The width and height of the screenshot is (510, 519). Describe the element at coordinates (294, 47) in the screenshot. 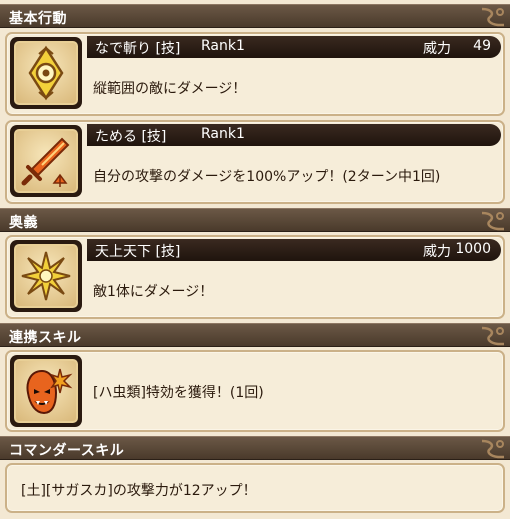

I see `skill-title-bar: なで斬り [技] Rank1 威力 49` at that location.